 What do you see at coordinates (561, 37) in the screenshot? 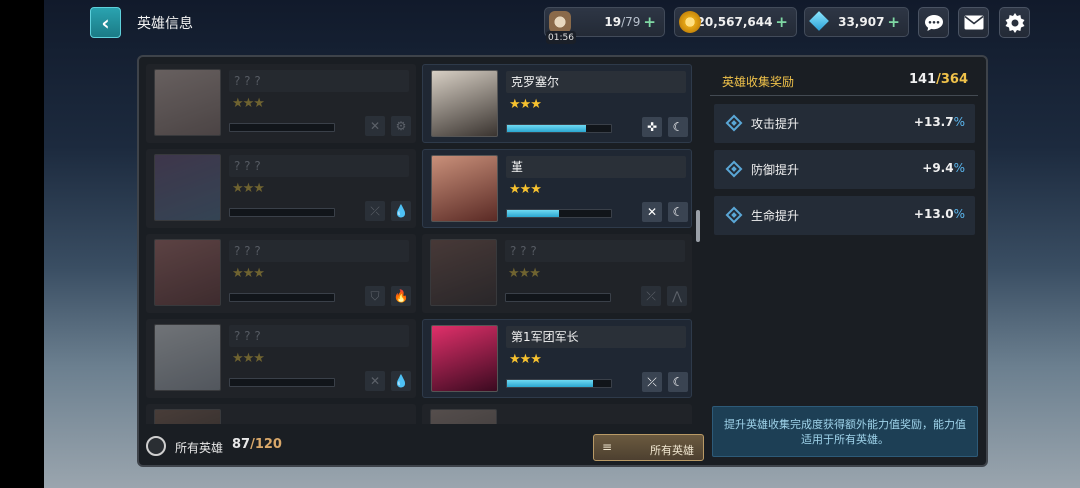
I see `stamina-timer: 01:56` at bounding box center [561, 37].